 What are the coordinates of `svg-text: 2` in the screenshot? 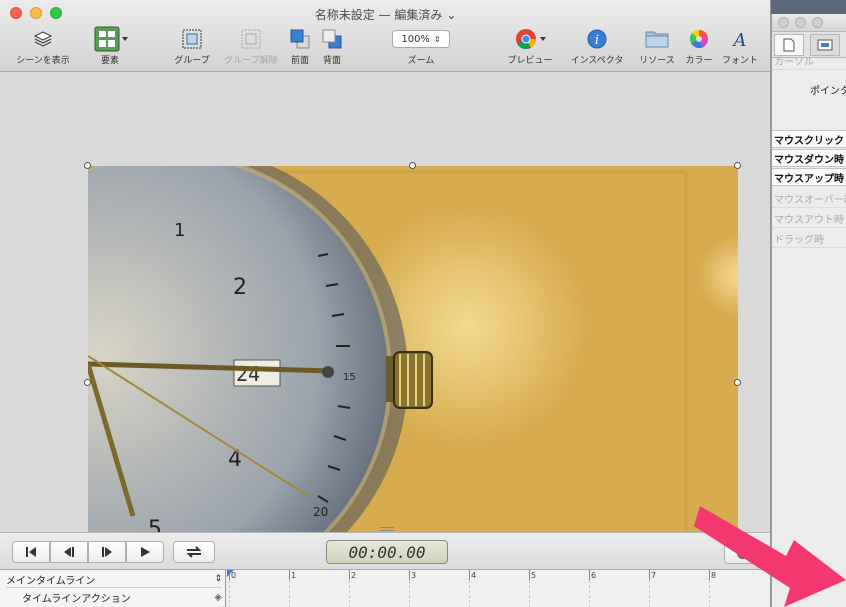 It's located at (240, 287).